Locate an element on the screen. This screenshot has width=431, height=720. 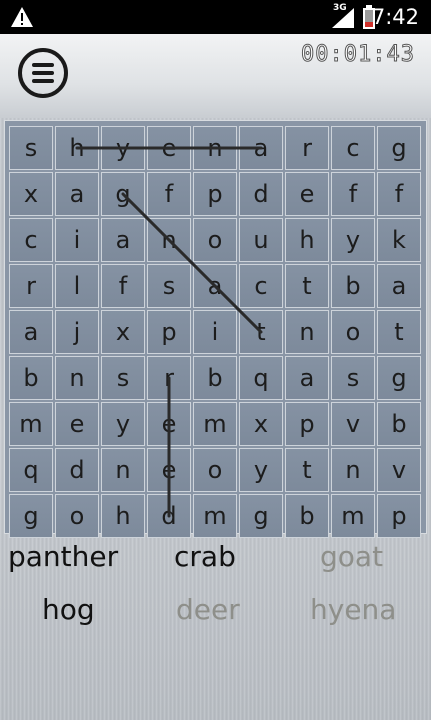
menu-button is located at coordinates (43, 73).